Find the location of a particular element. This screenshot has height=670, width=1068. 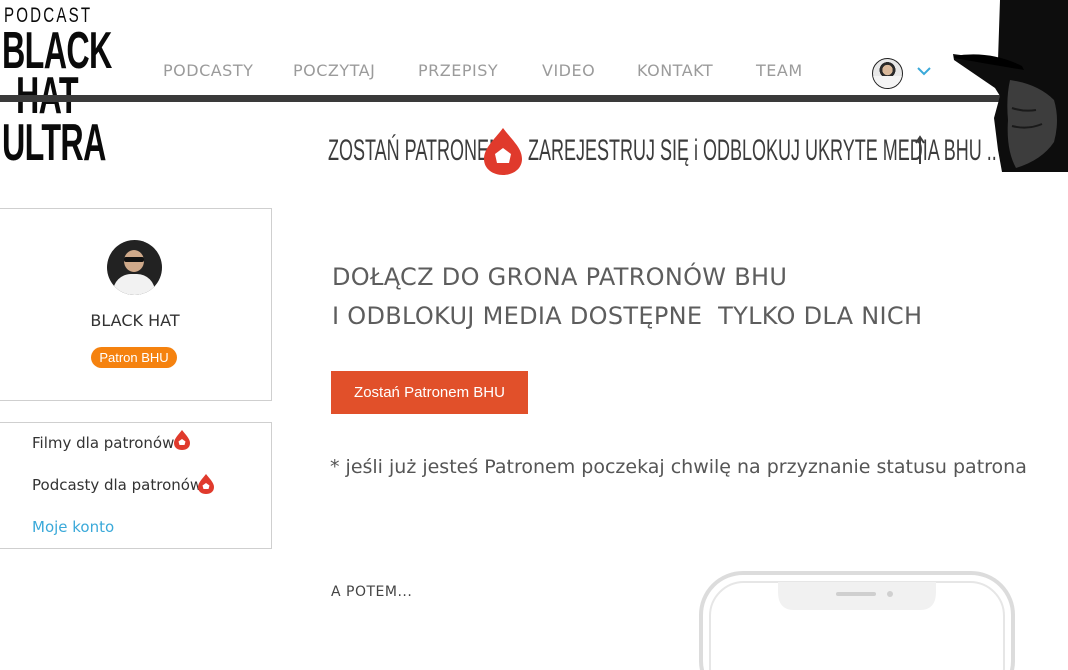

nav-item-video: VIDEO is located at coordinates (568, 70).